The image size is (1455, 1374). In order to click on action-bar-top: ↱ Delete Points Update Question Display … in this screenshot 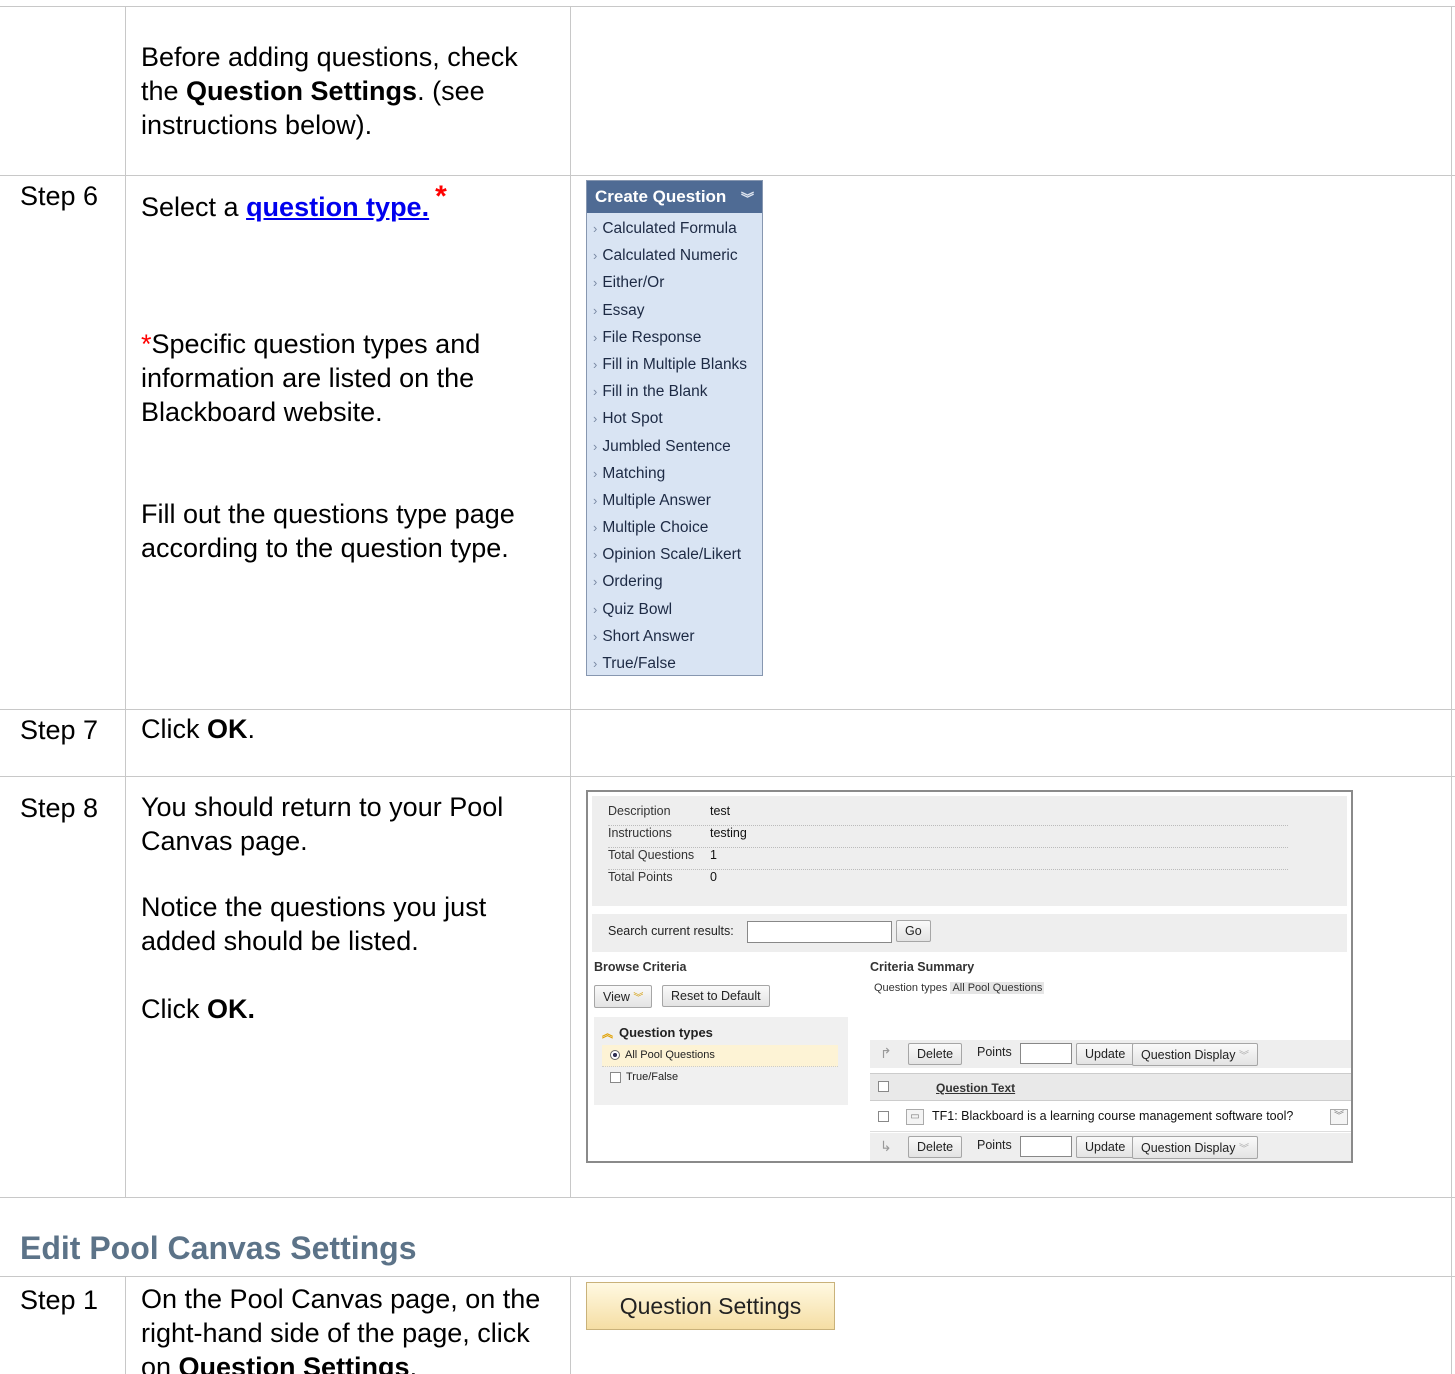, I will do `click(1110, 1054)`.